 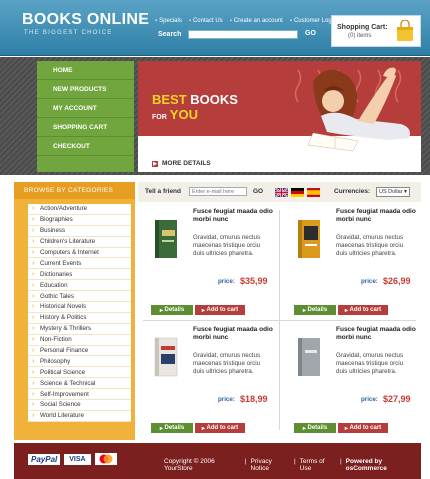 I want to click on nav-home: HOME, so click(x=85, y=70).